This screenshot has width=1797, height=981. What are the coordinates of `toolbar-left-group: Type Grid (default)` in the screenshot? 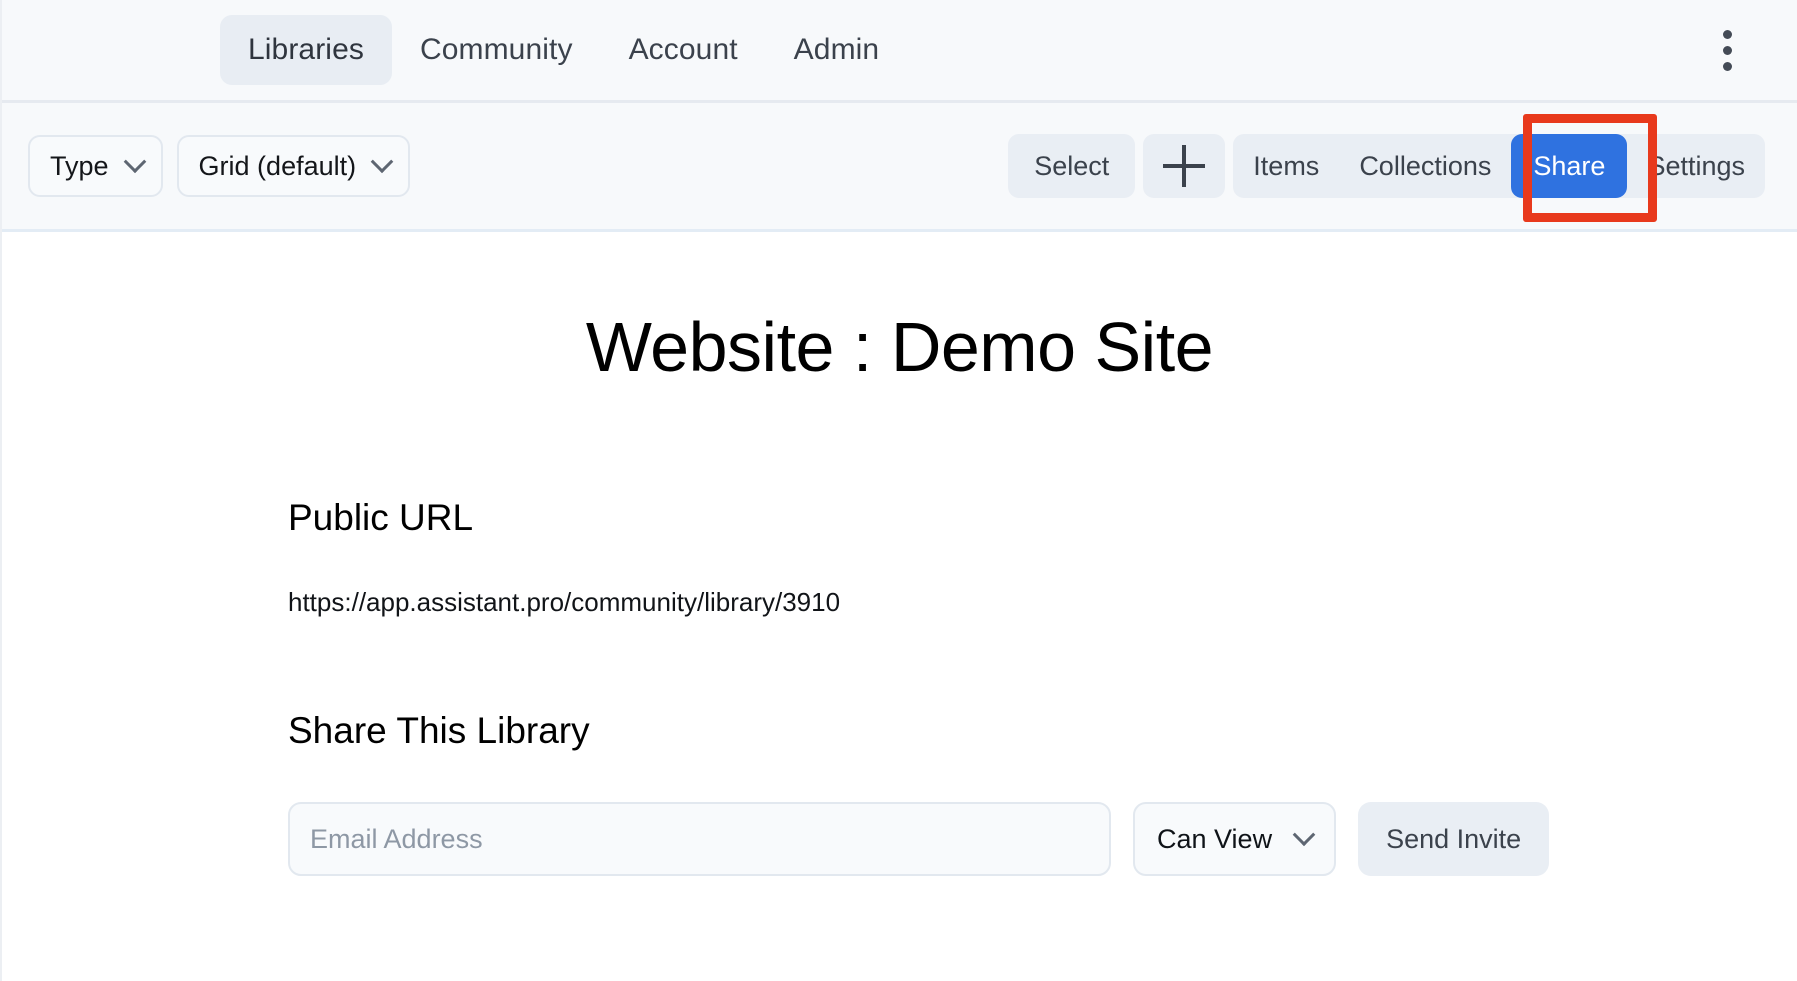 It's located at (219, 166).